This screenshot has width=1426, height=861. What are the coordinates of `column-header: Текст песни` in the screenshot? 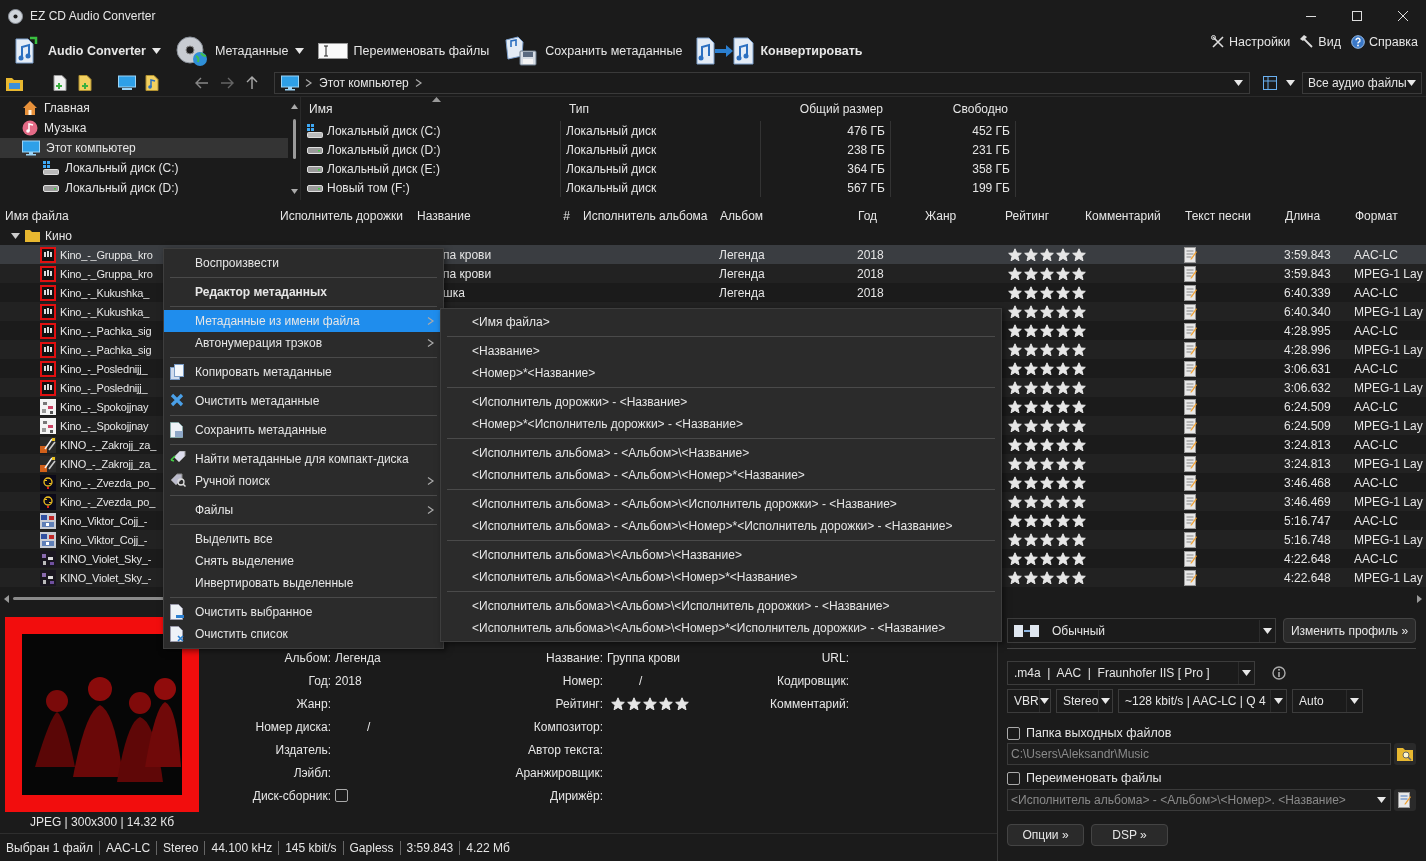 It's located at (1230, 215).